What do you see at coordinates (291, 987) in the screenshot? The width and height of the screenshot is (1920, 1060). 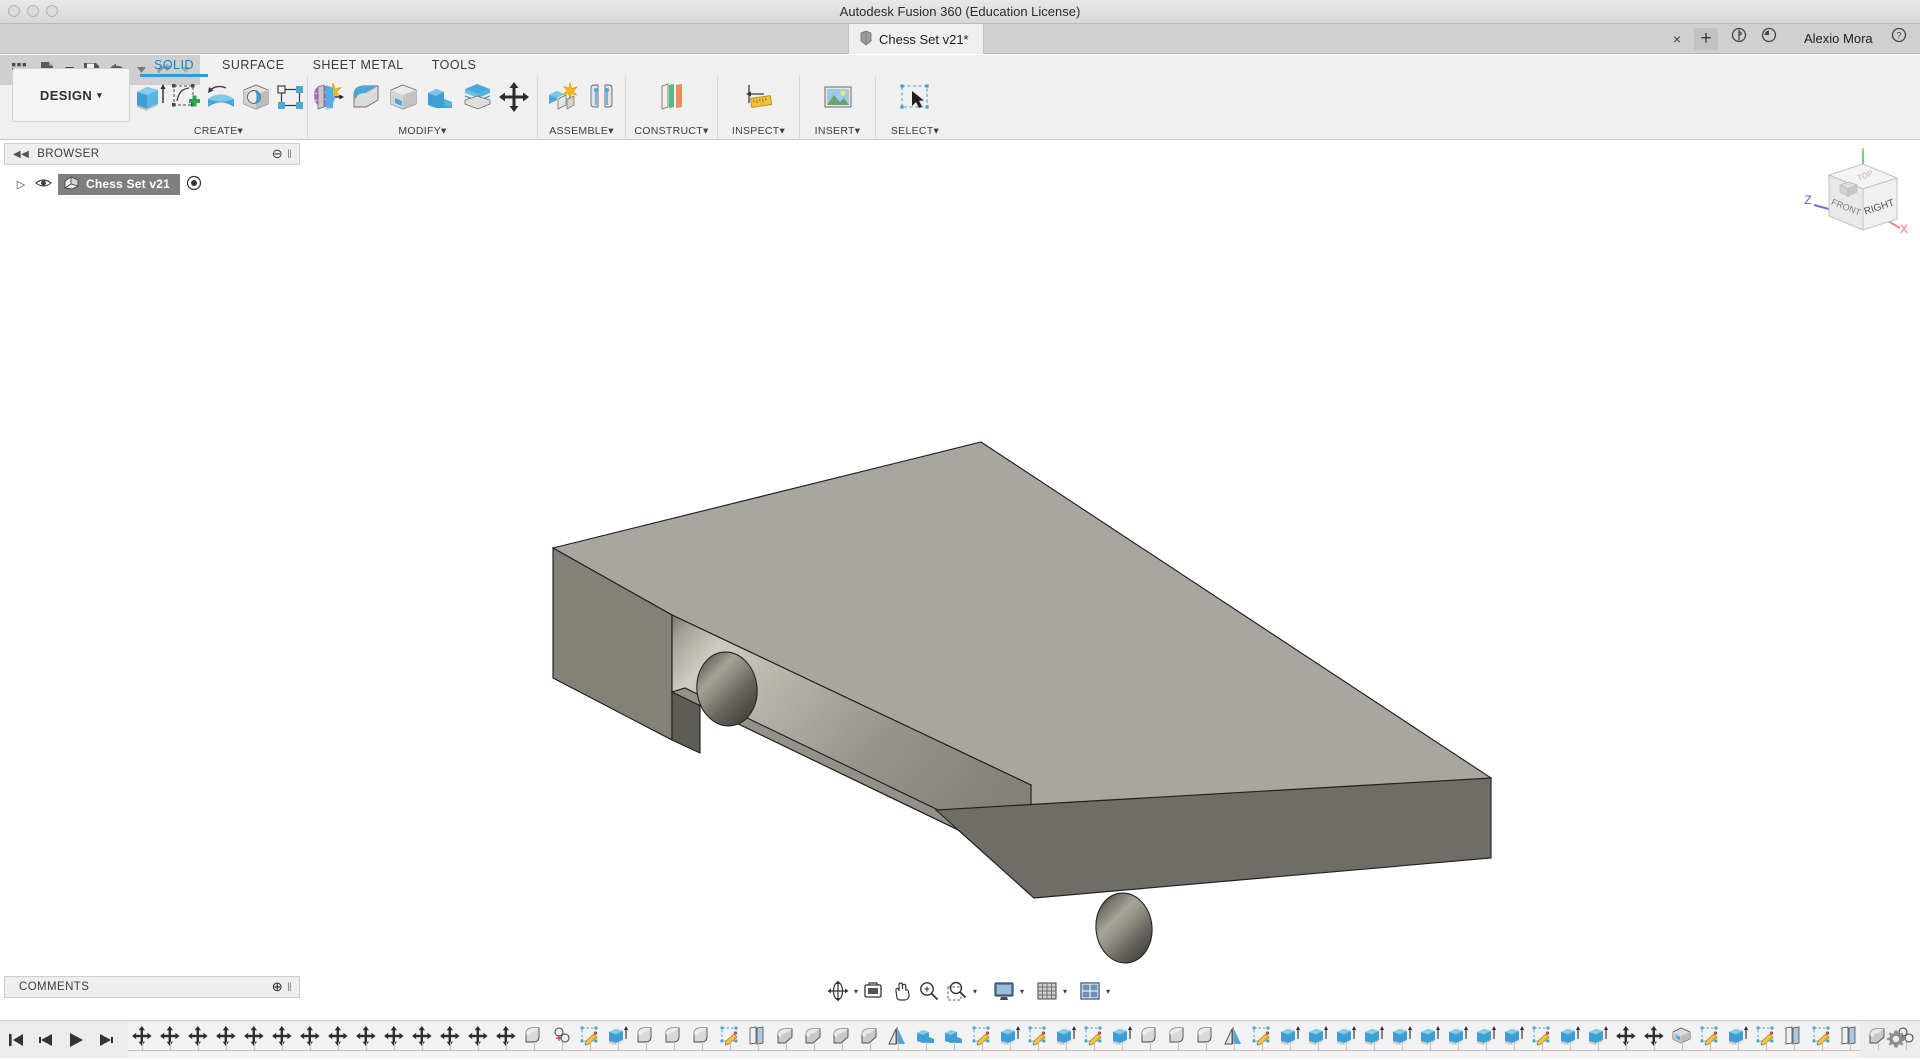 I see `comments-resize-grip: ‖` at bounding box center [291, 987].